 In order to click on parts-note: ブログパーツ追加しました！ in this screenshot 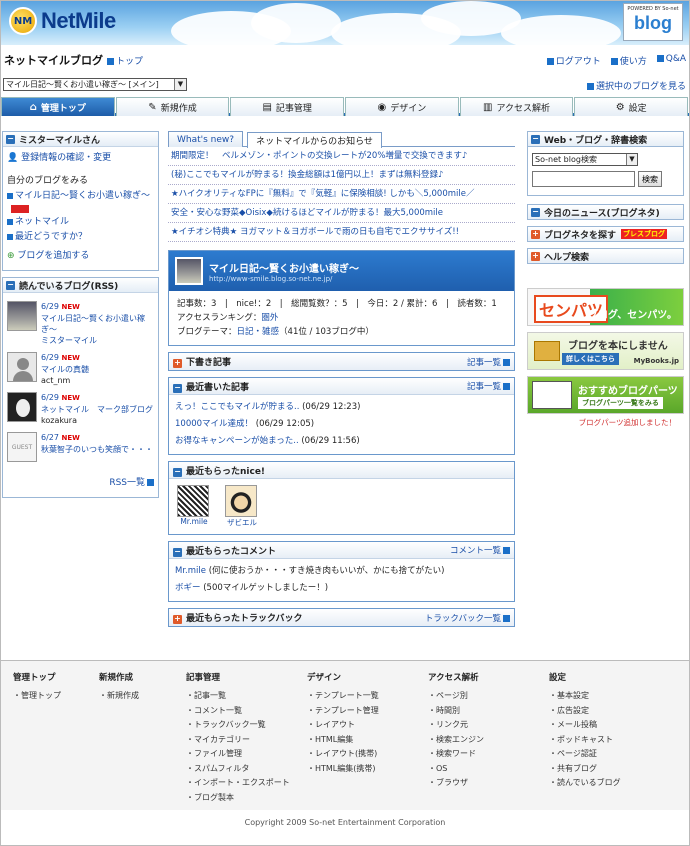, I will do `click(601, 422)`.